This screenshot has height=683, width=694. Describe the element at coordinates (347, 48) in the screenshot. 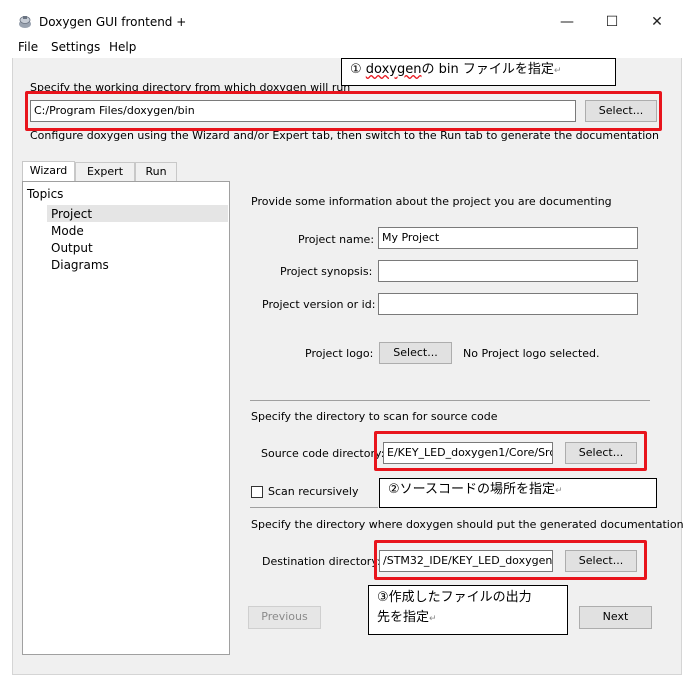

I see `menu-bar: File Settings Help` at that location.